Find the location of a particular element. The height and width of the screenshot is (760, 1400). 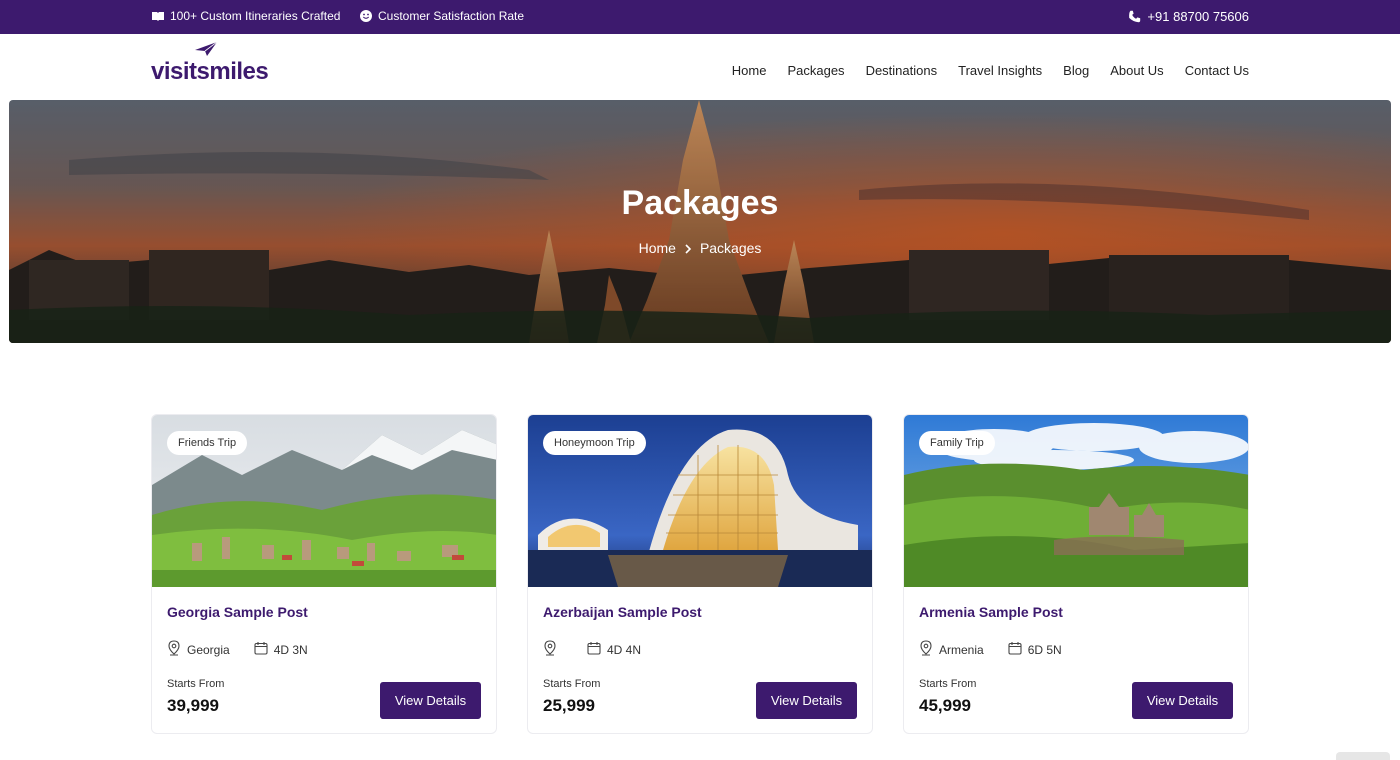

satisfaction-info: Customer Satisfaction Rate is located at coordinates (441, 16).